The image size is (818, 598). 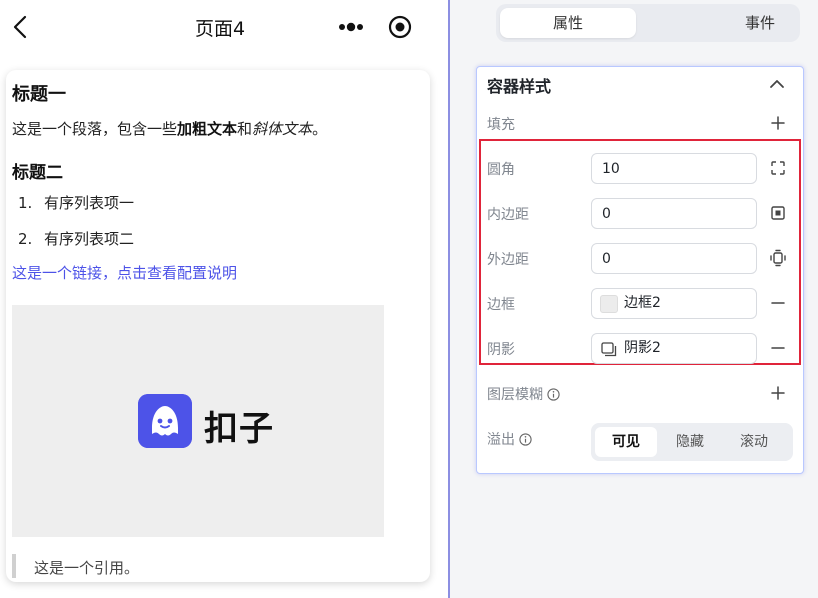 What do you see at coordinates (674, 213) in the screenshot?
I see `padding-input` at bounding box center [674, 213].